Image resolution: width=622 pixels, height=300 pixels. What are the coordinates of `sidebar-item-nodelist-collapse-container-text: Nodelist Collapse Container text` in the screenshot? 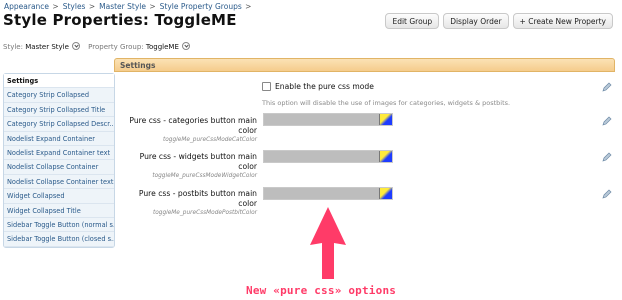 It's located at (59, 182).